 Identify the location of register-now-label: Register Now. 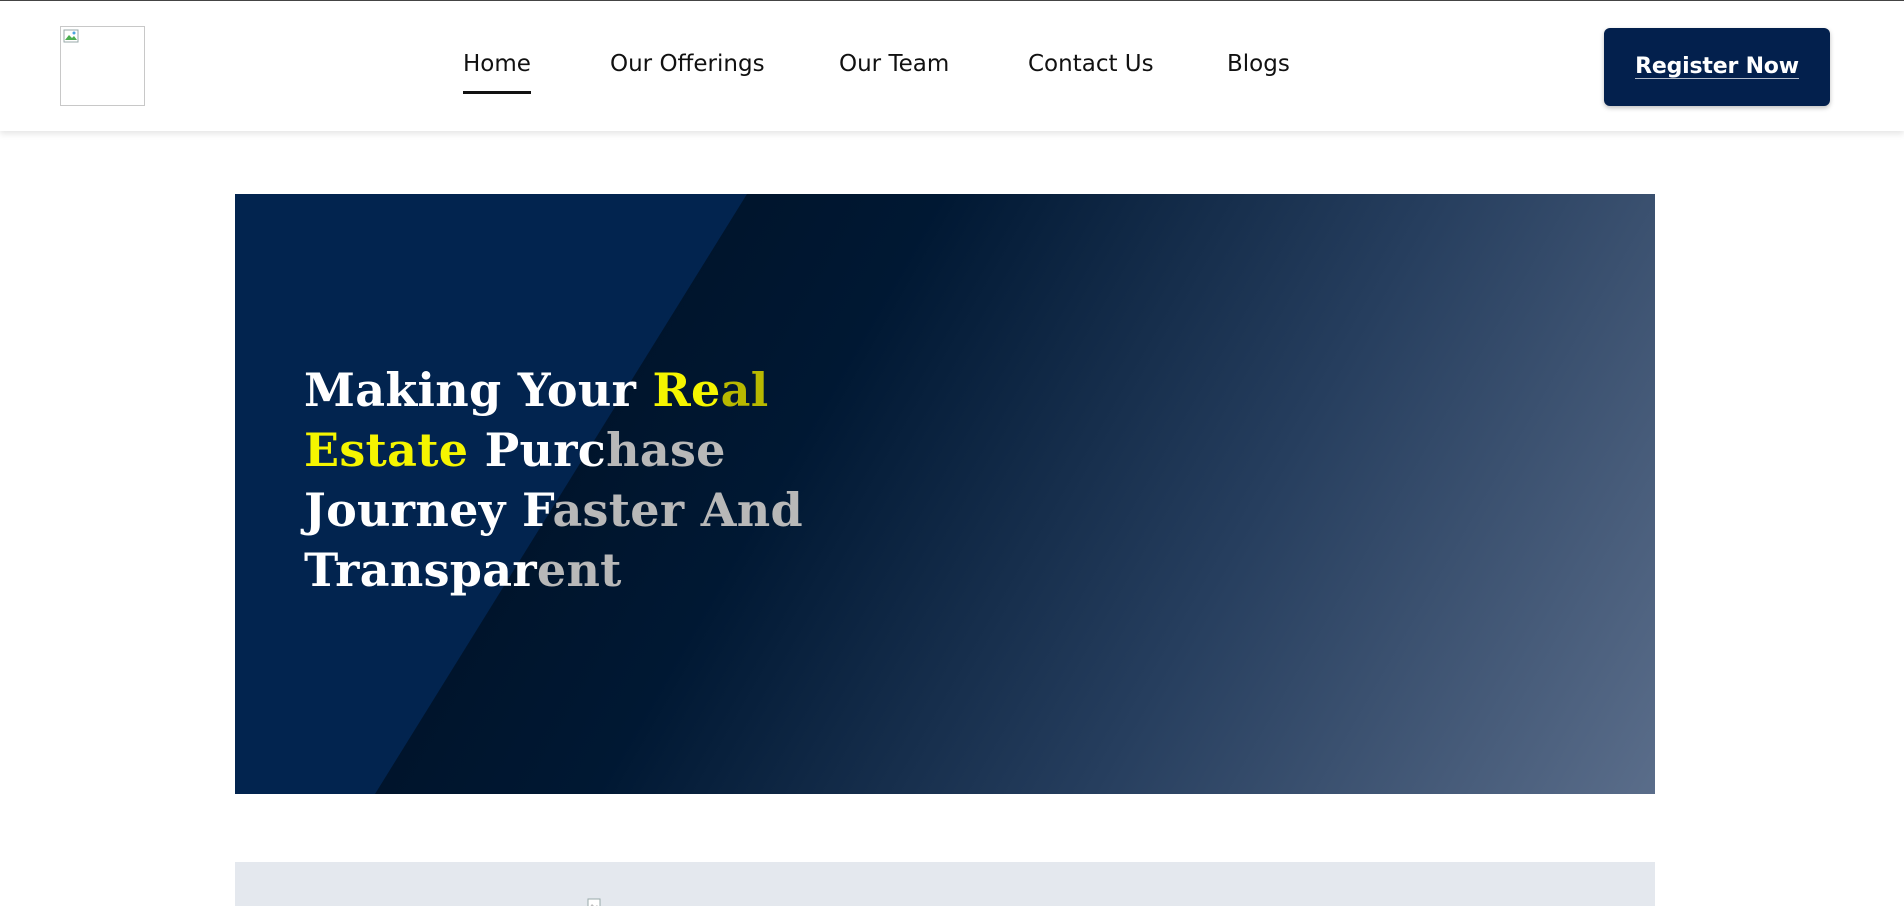
(1717, 66).